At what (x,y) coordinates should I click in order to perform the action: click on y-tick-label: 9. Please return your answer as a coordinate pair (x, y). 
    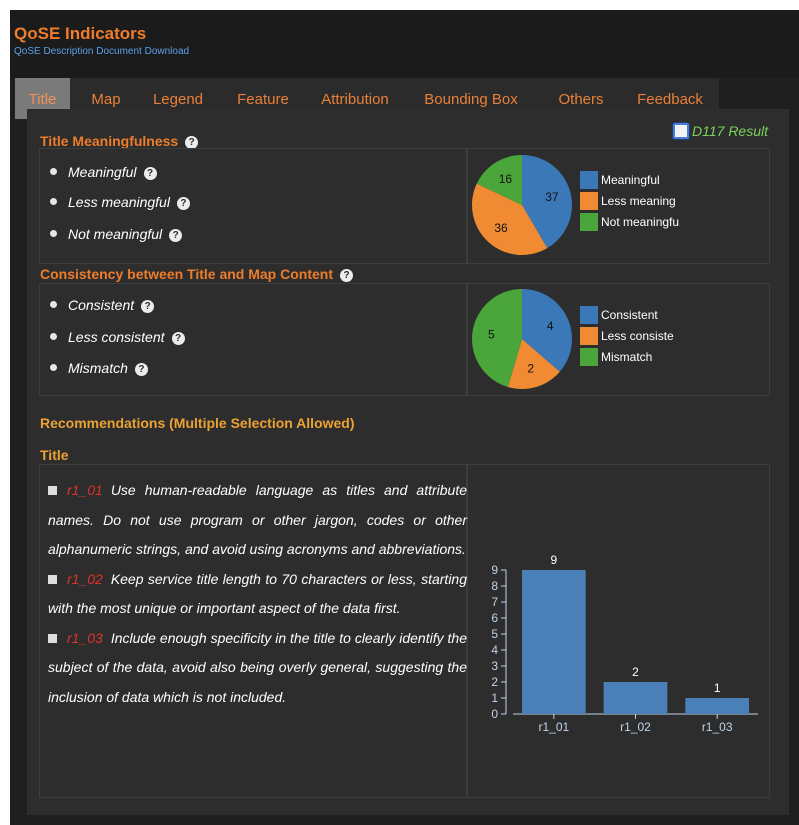
    Looking at the image, I should click on (494, 570).